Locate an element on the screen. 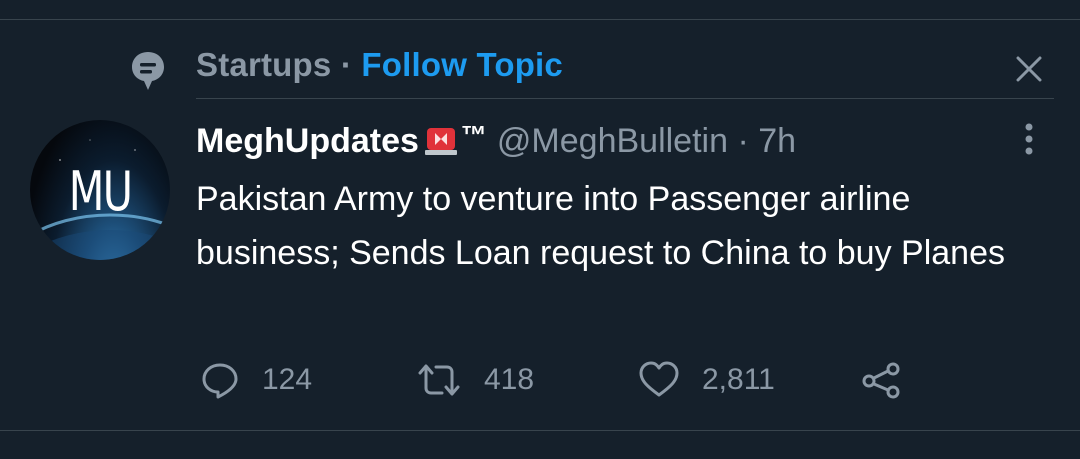 The height and width of the screenshot is (459, 1080). avatar: MU is located at coordinates (100, 190).